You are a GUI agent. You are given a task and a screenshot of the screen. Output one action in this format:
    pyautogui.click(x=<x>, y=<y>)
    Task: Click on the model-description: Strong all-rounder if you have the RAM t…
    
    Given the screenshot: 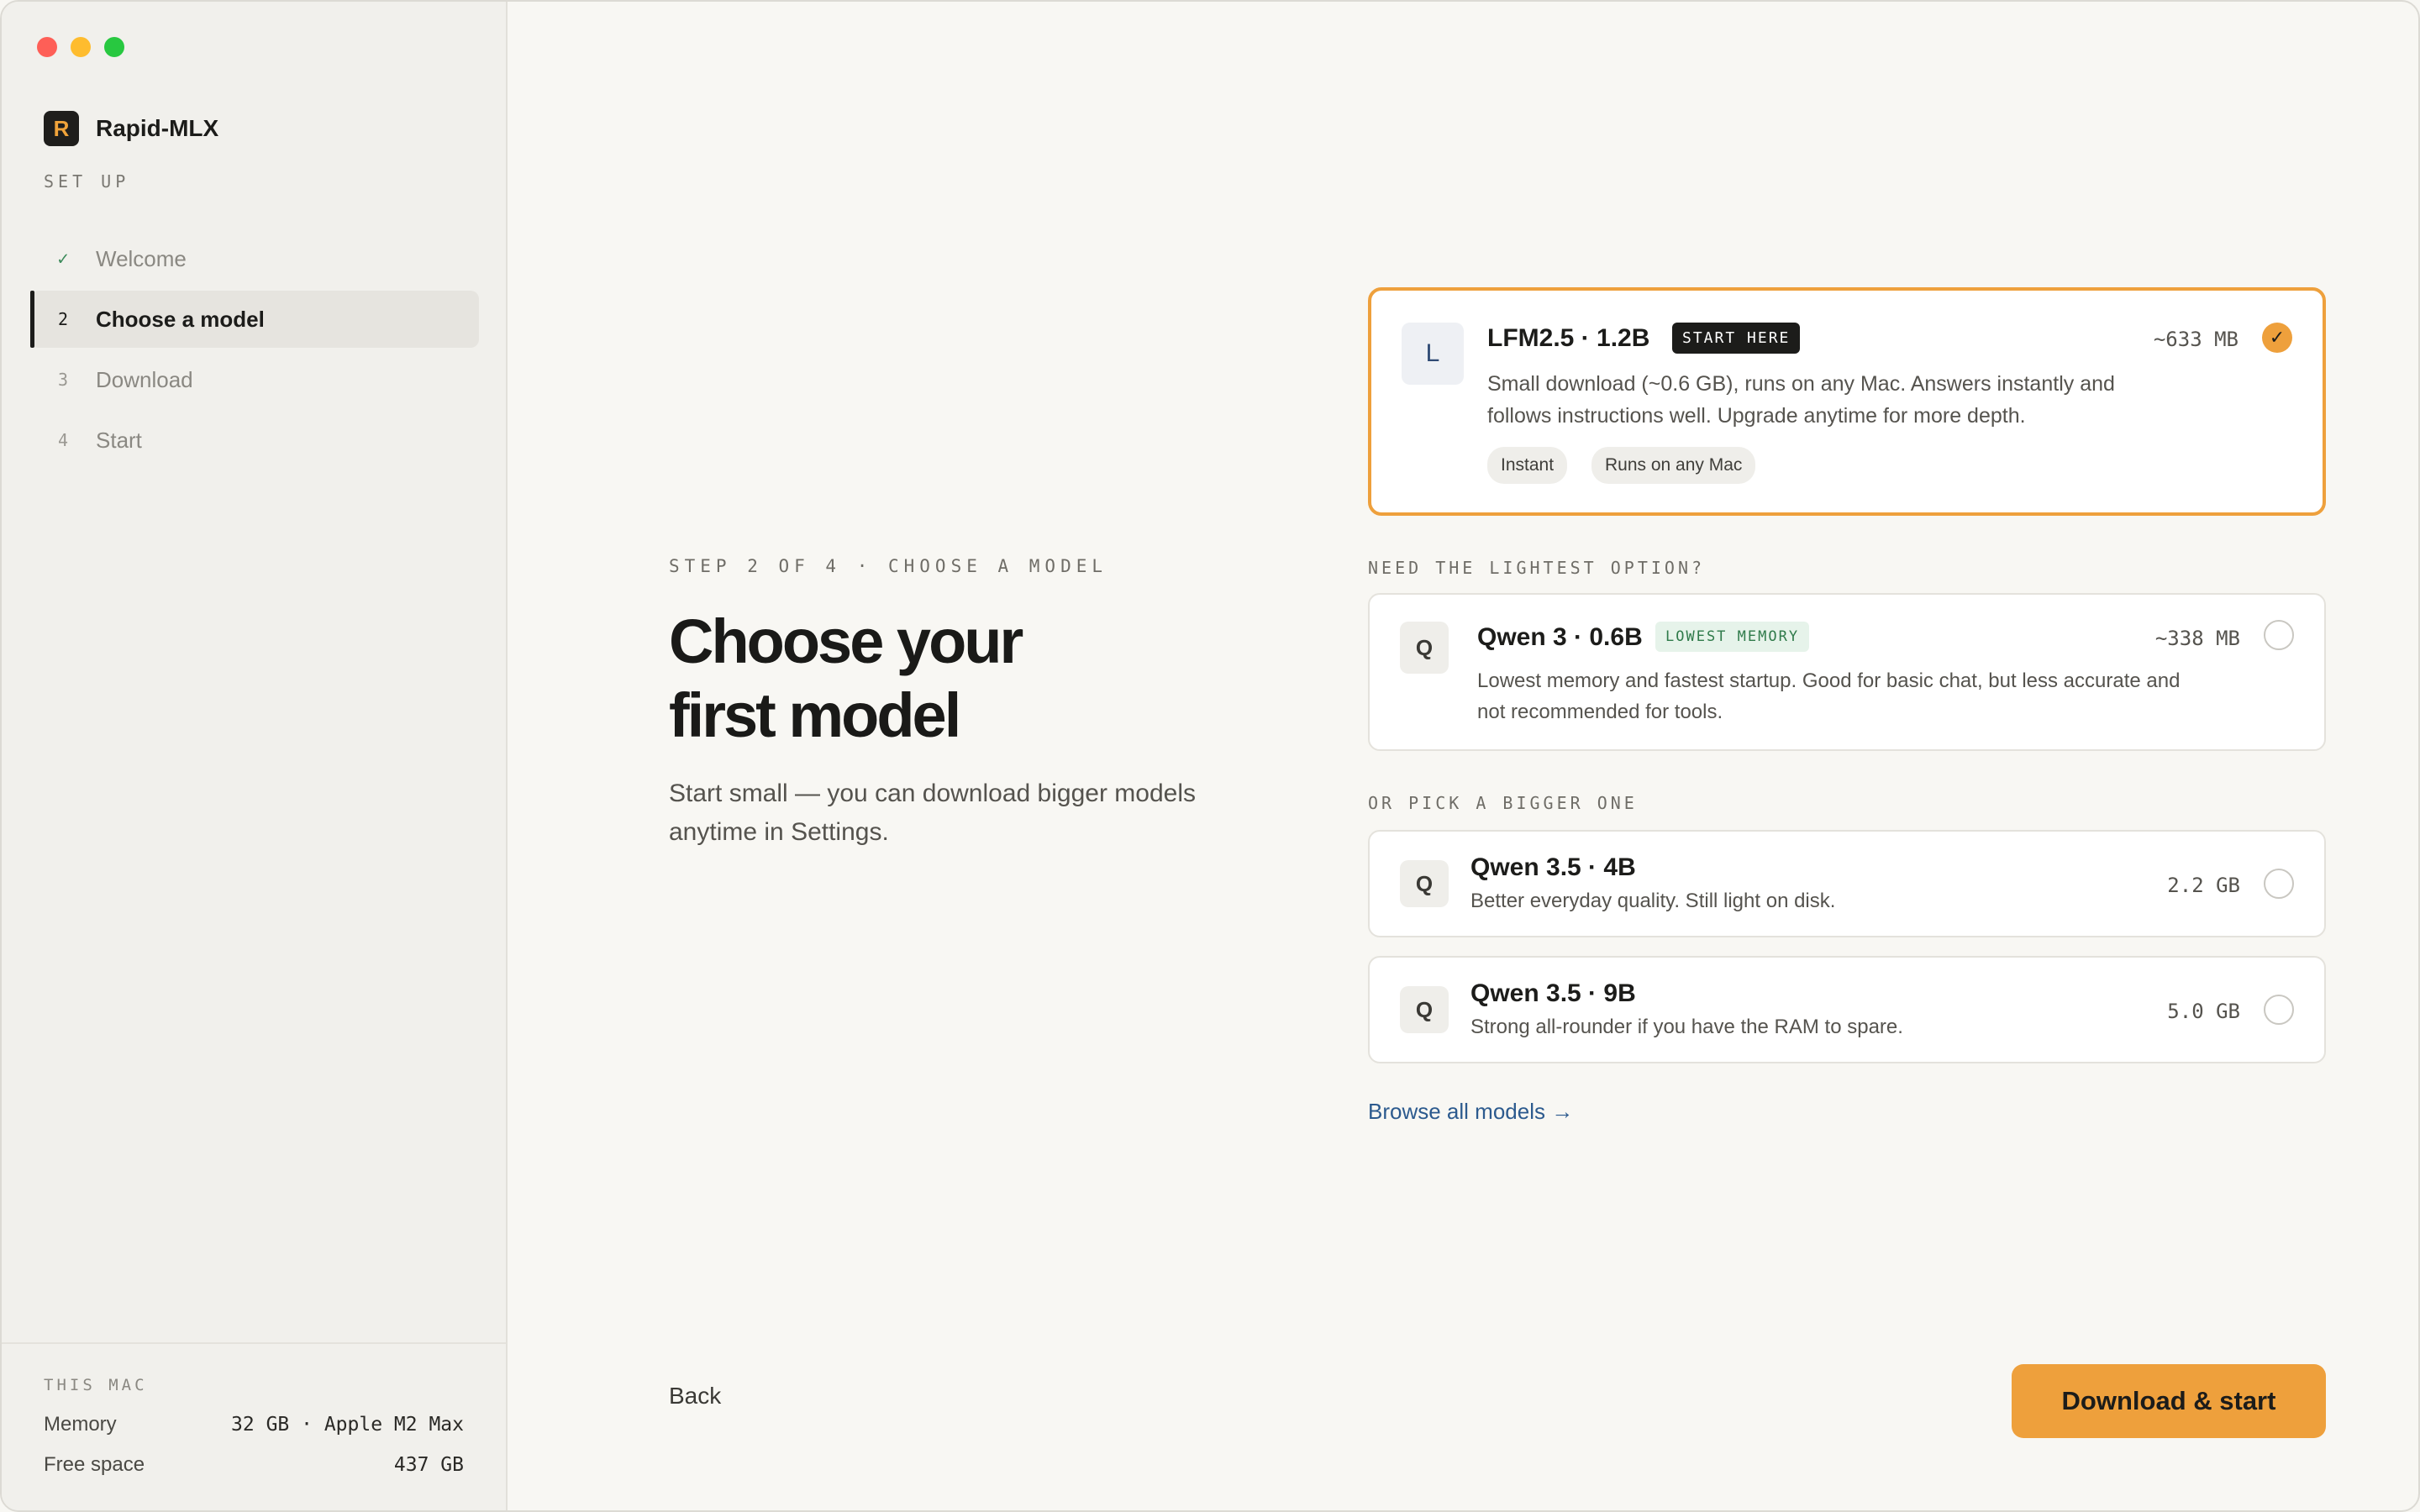 What is the action you would take?
    pyautogui.click(x=1686, y=1027)
    